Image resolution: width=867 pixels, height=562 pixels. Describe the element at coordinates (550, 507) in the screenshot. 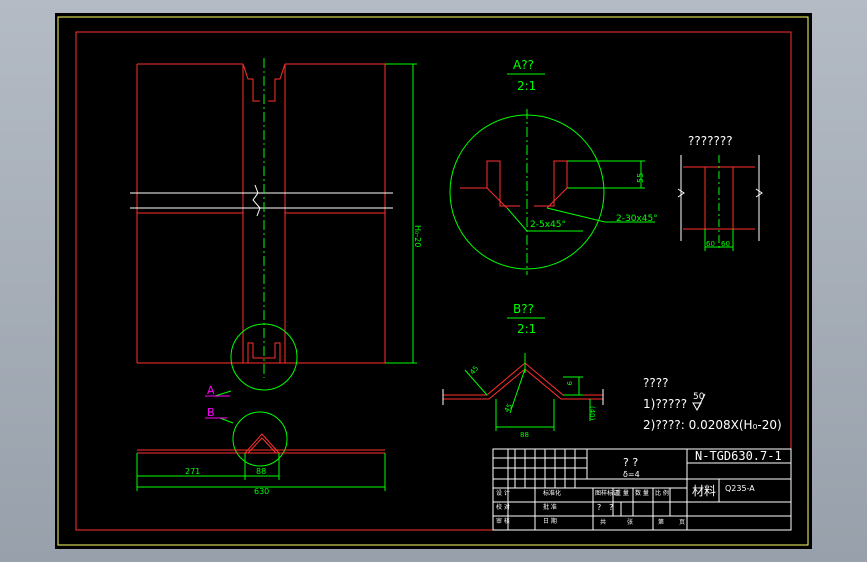

I see `tb-approve: 批 准` at that location.